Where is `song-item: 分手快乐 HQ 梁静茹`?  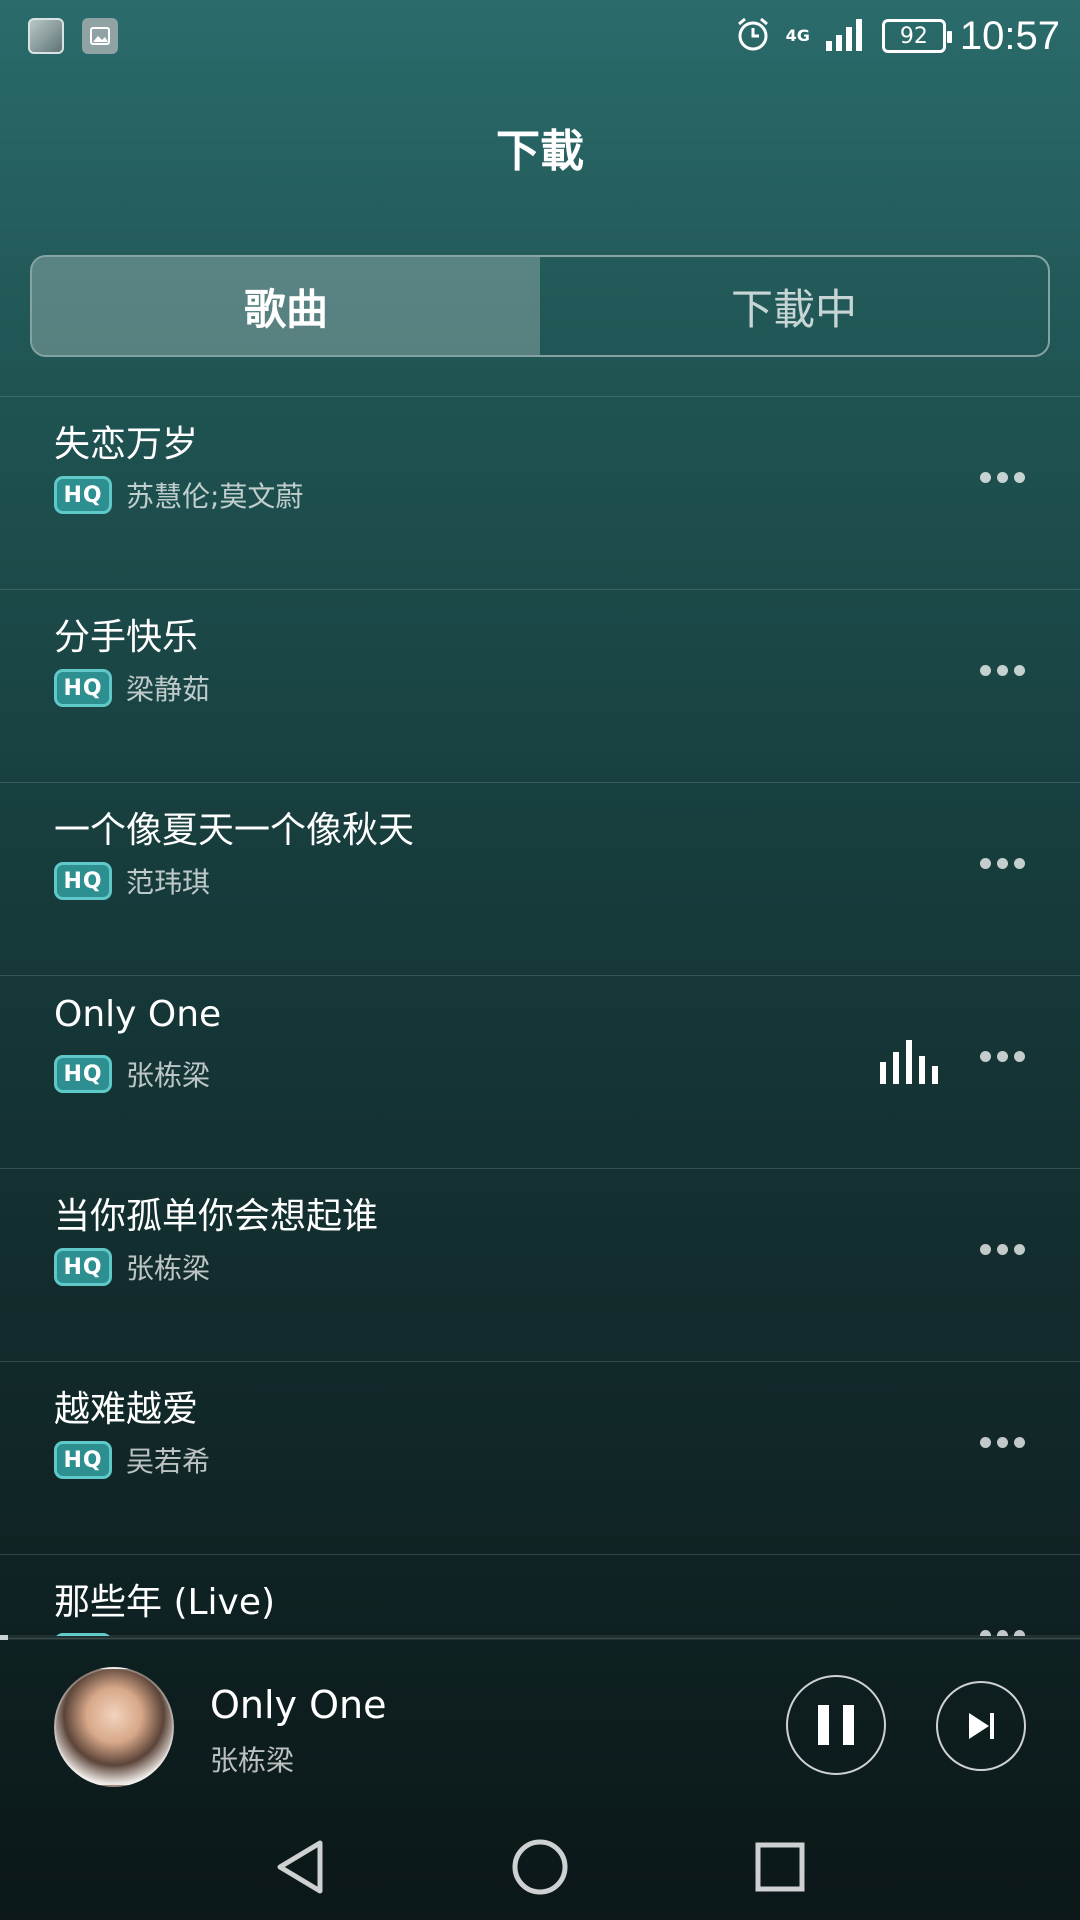
song-item: 分手快乐 HQ 梁静茹 is located at coordinates (540, 686).